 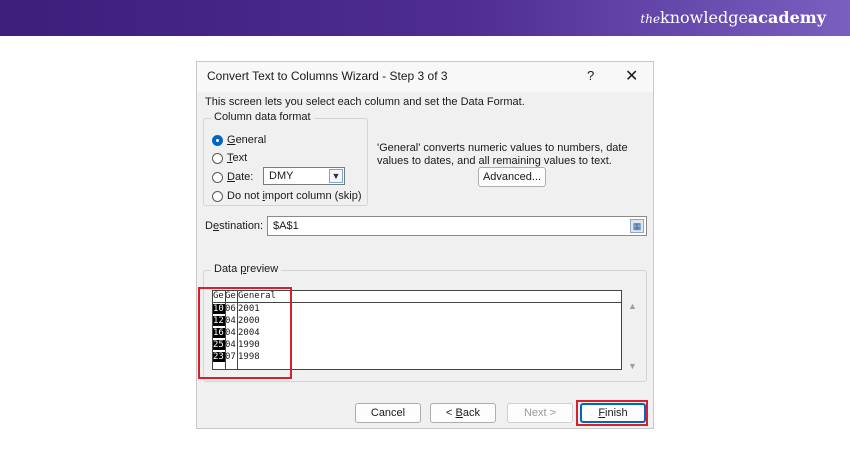 I want to click on radio-skip-icon, so click(x=217, y=196).